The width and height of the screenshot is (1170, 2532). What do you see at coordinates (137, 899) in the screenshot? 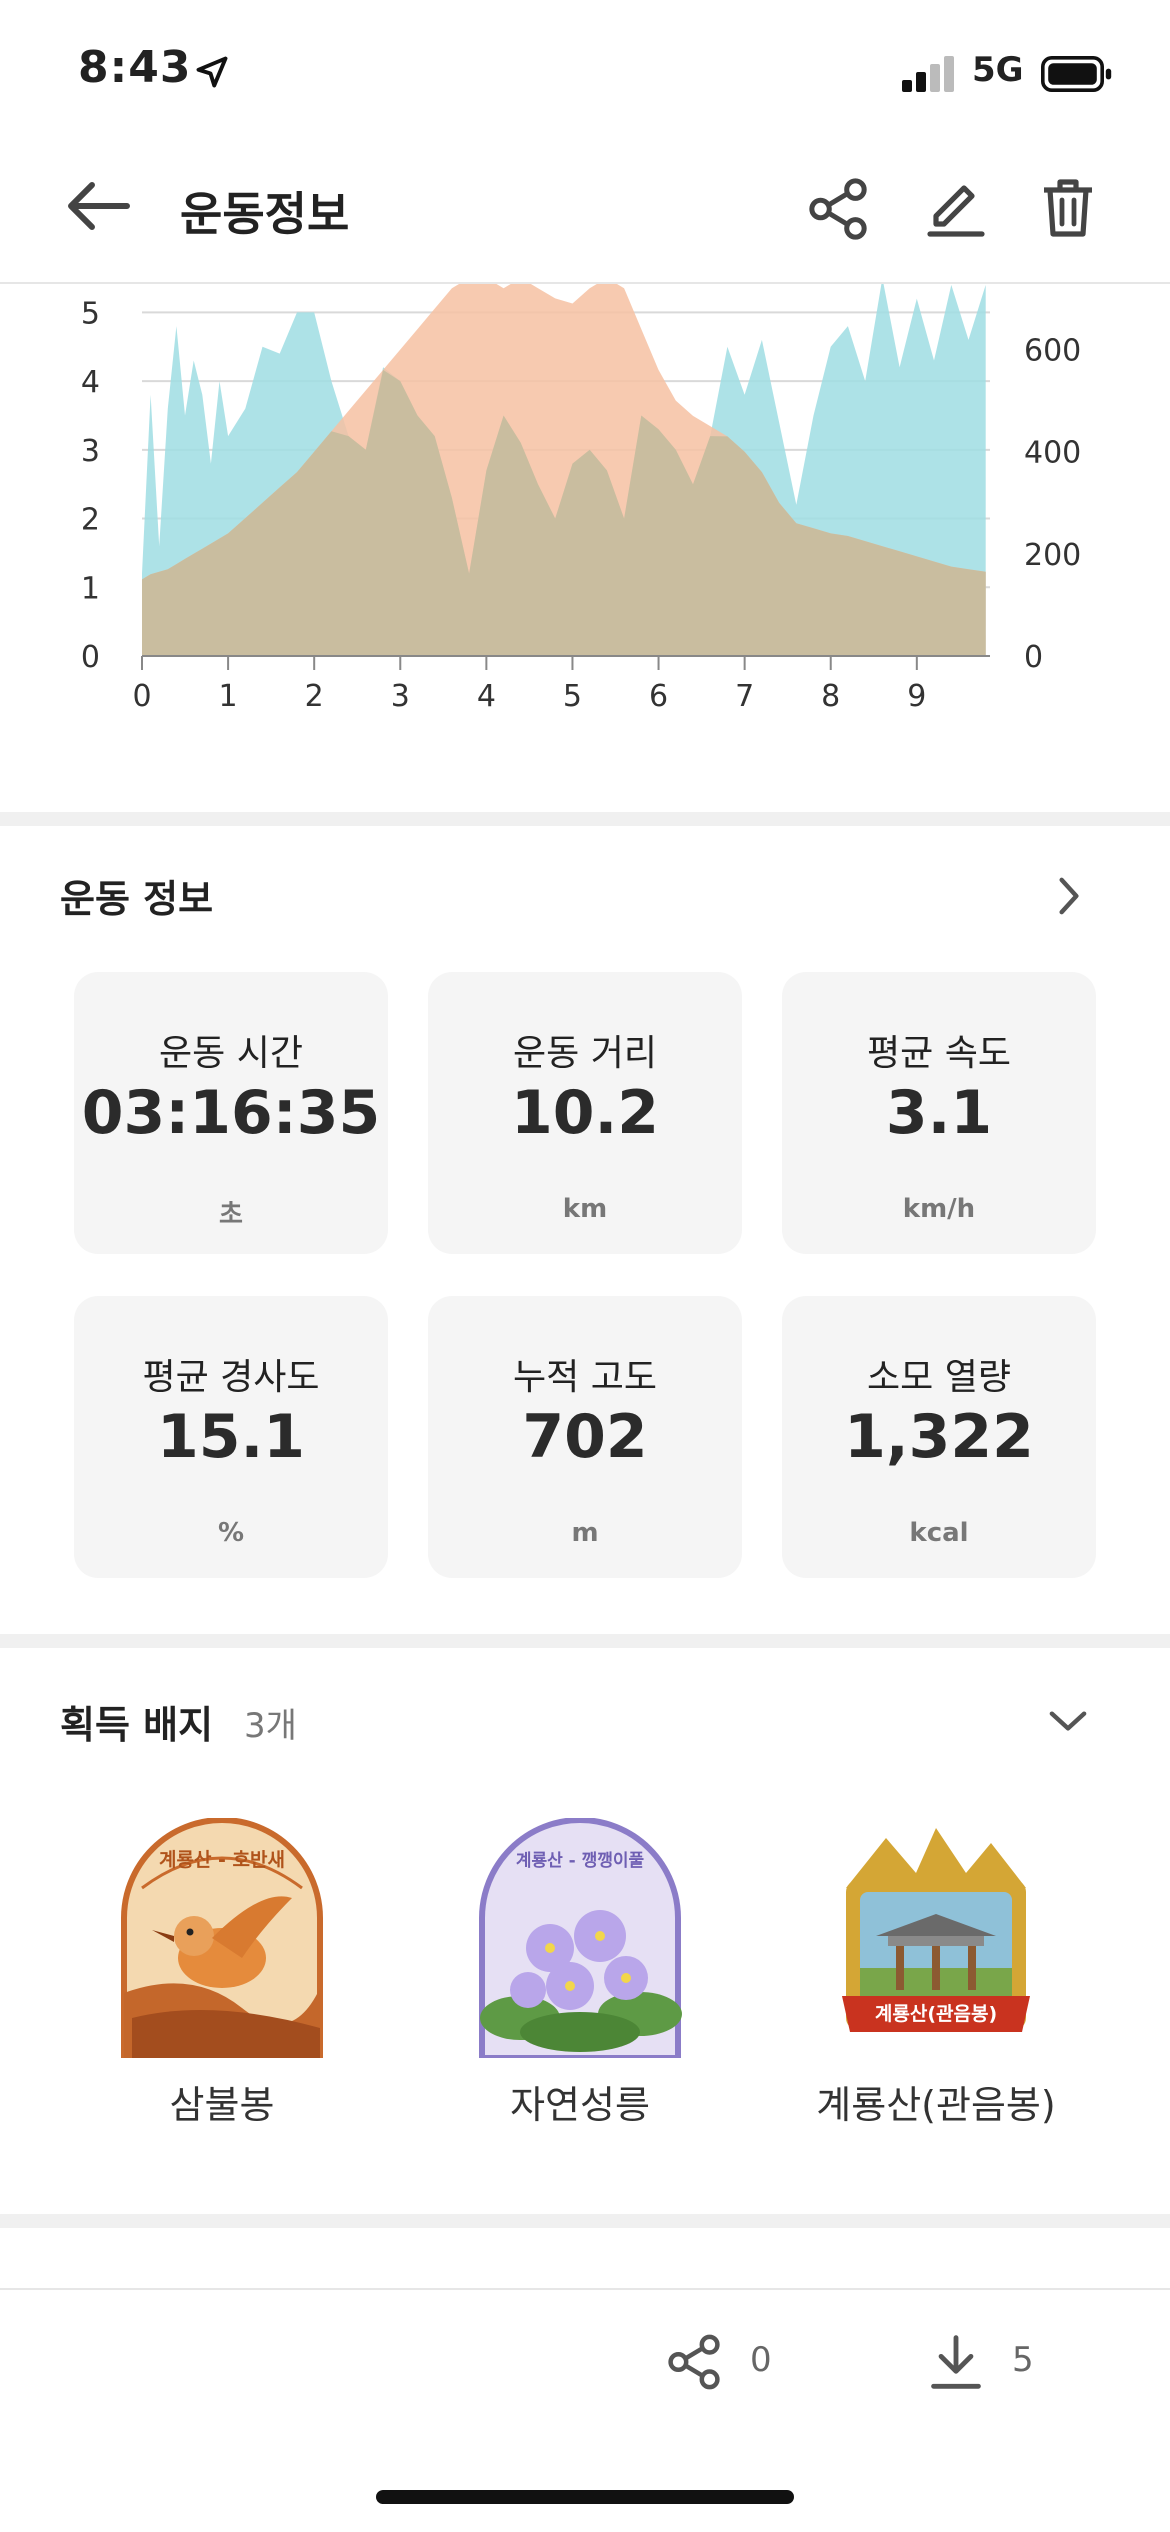
I see `workout-info-title: 운동 정보` at bounding box center [137, 899].